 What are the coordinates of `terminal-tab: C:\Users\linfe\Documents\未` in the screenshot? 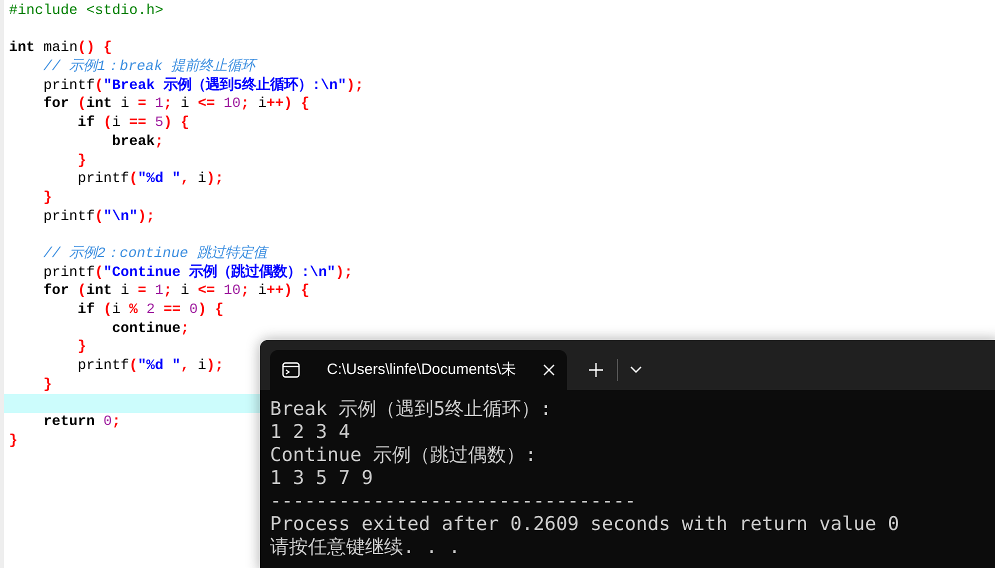 It's located at (418, 370).